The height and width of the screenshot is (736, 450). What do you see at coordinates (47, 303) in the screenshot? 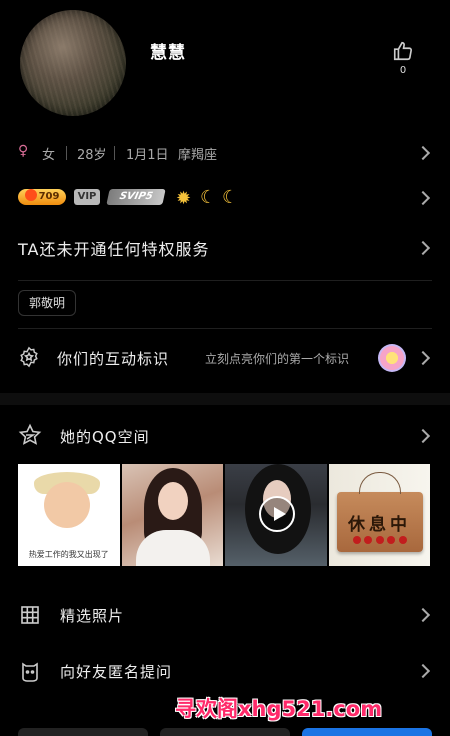
I see `profile-tag: 郭敬明` at bounding box center [47, 303].